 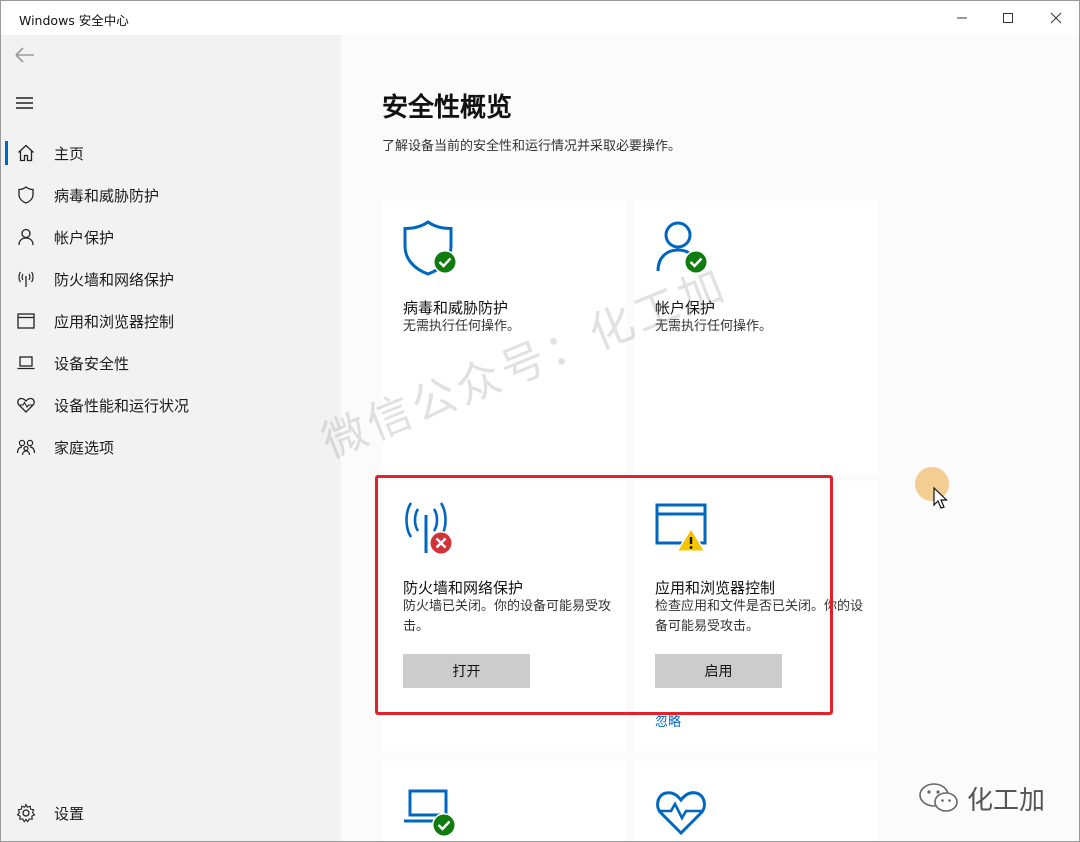 I want to click on hamburger-icon, so click(x=24, y=103).